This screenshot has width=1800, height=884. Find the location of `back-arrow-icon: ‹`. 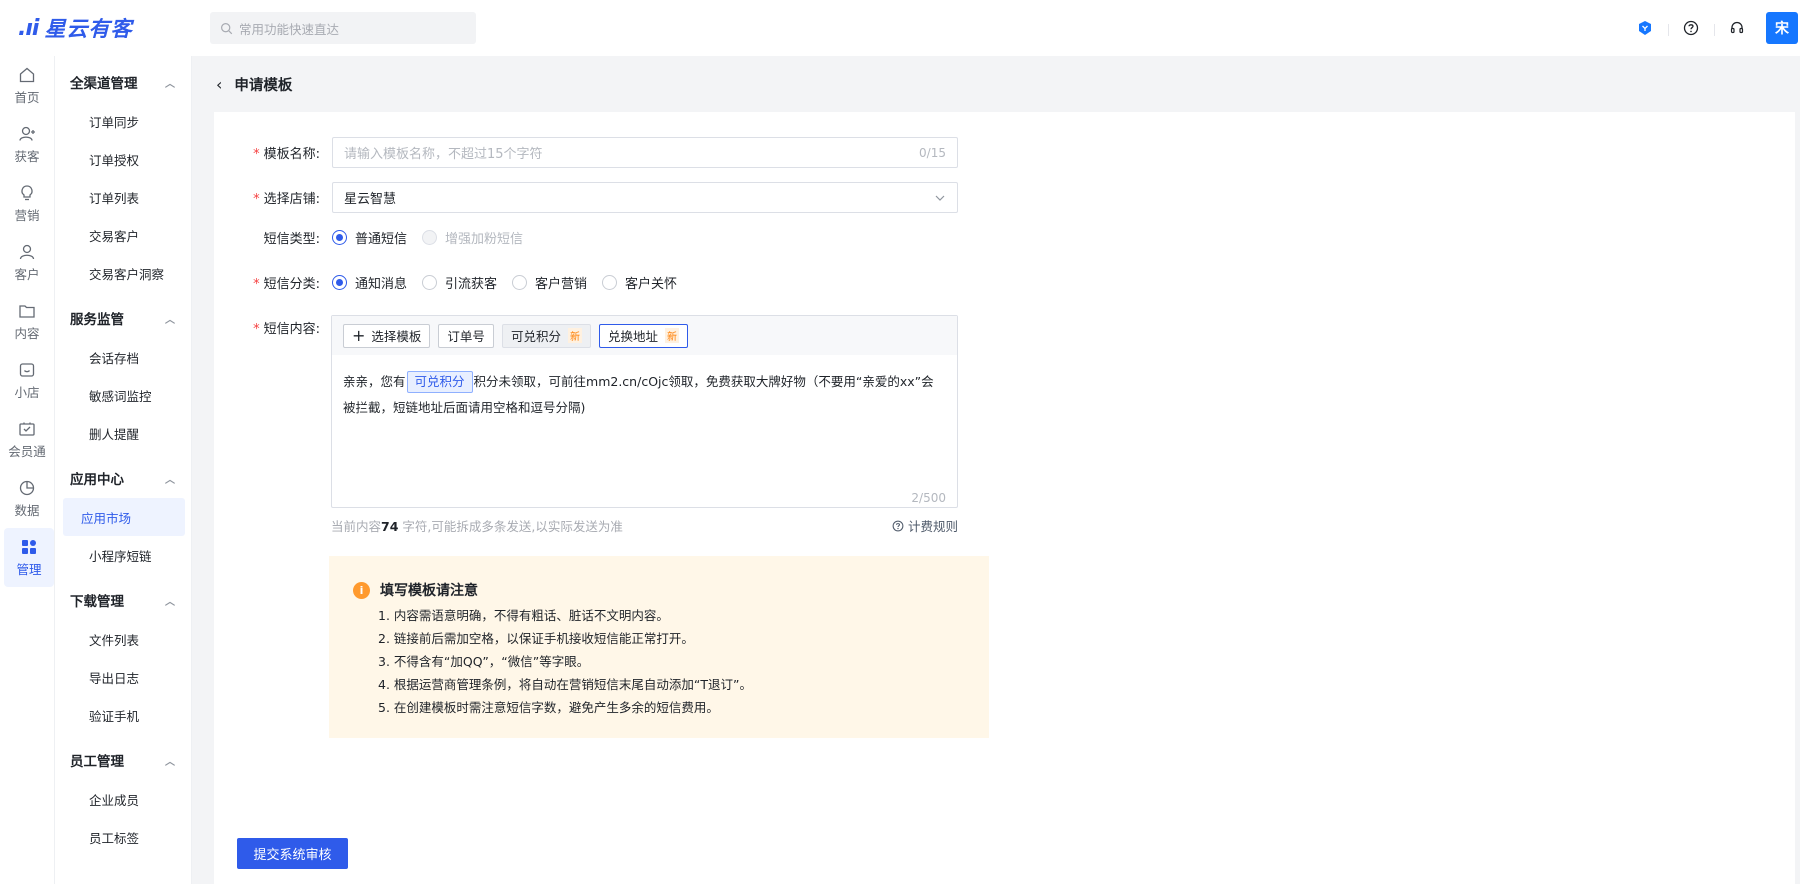

back-arrow-icon: ‹ is located at coordinates (219, 84).